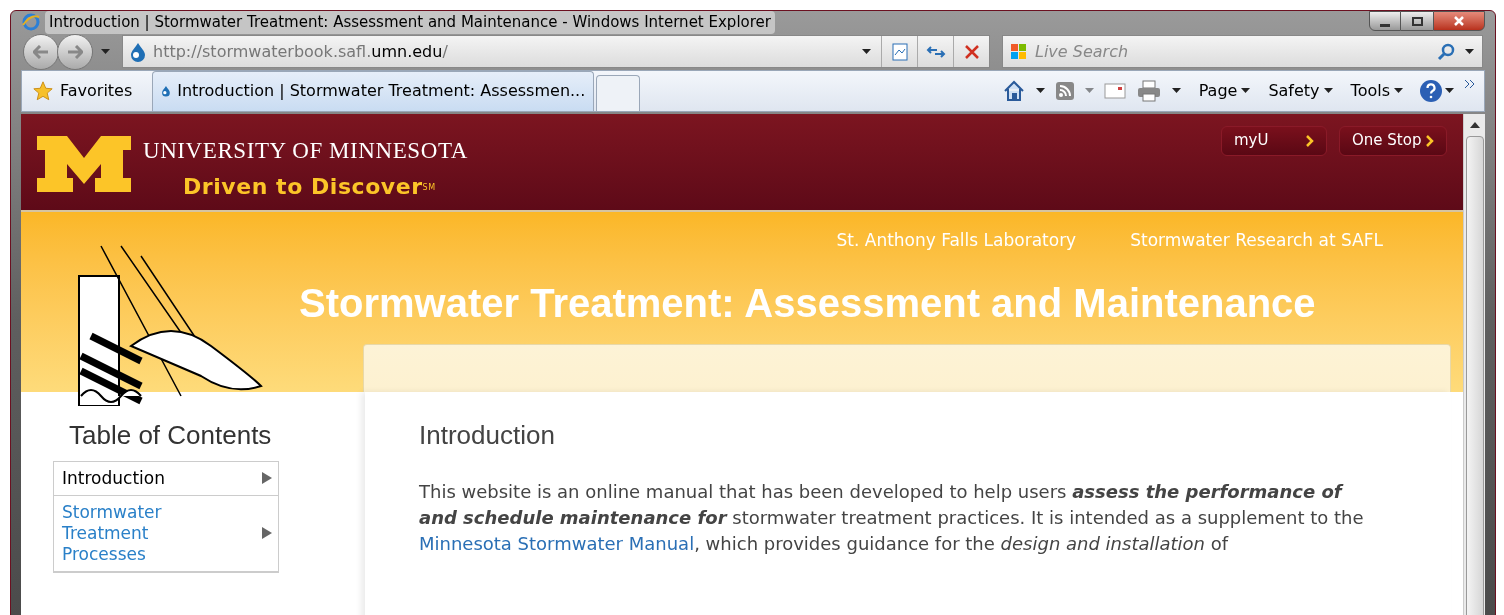  What do you see at coordinates (892, 517) in the screenshot?
I see `intro-paragraph: This website is an online manual that has been developed to help users assess the performance of and schedule maintenance for stormwater treatment practices. It is intended as a supplement to the Minnesota Stormwater Manual, which provides guidance for the design and installation of` at bounding box center [892, 517].